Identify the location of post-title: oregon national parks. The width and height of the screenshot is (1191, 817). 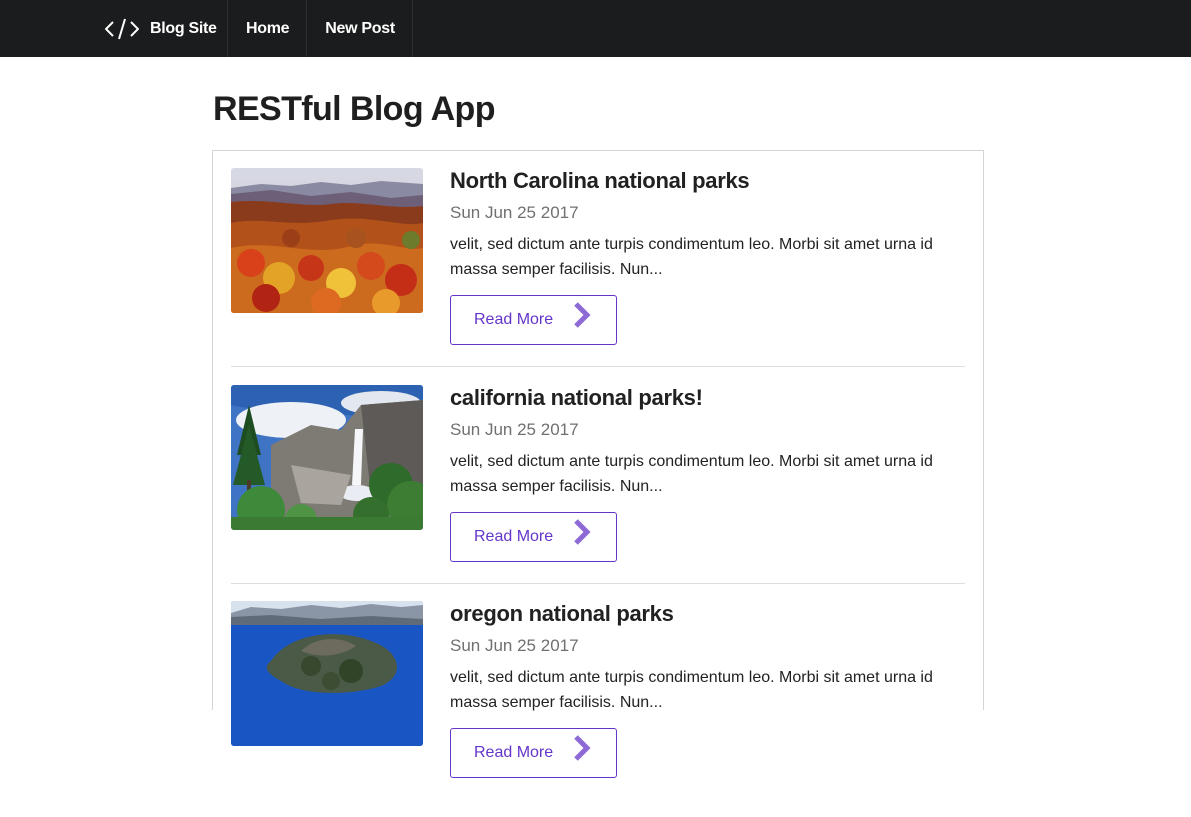
(707, 614).